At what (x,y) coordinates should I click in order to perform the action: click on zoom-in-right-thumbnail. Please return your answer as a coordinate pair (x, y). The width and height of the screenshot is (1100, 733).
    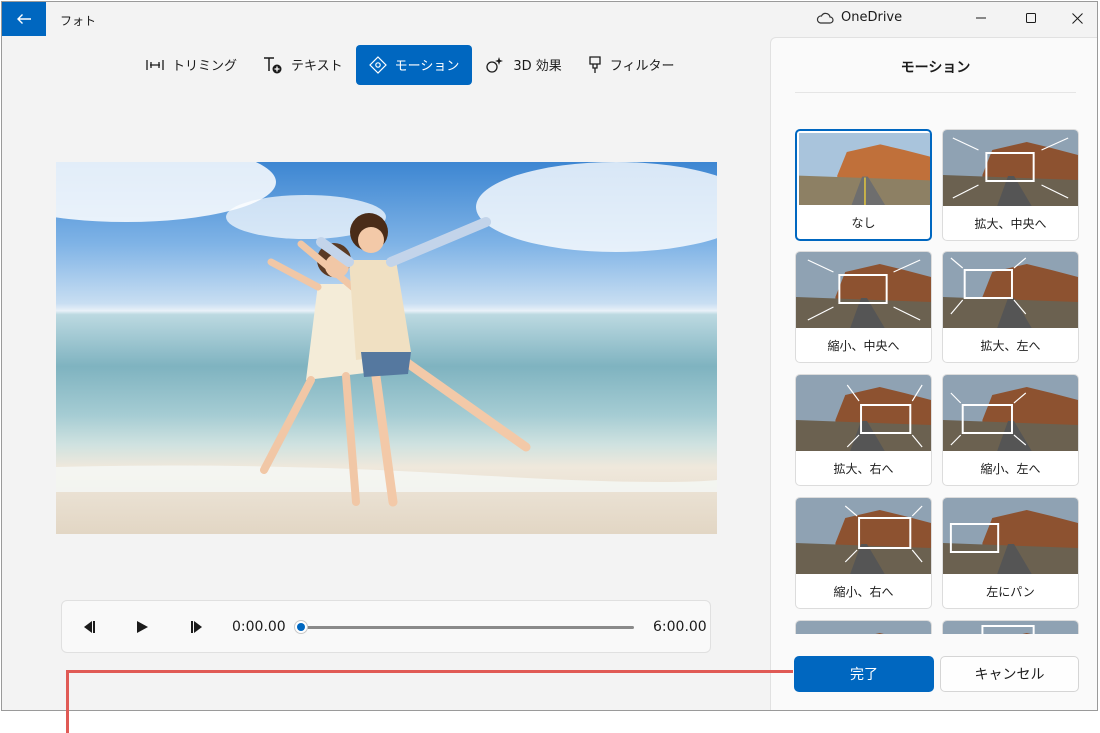
    Looking at the image, I should click on (863, 413).